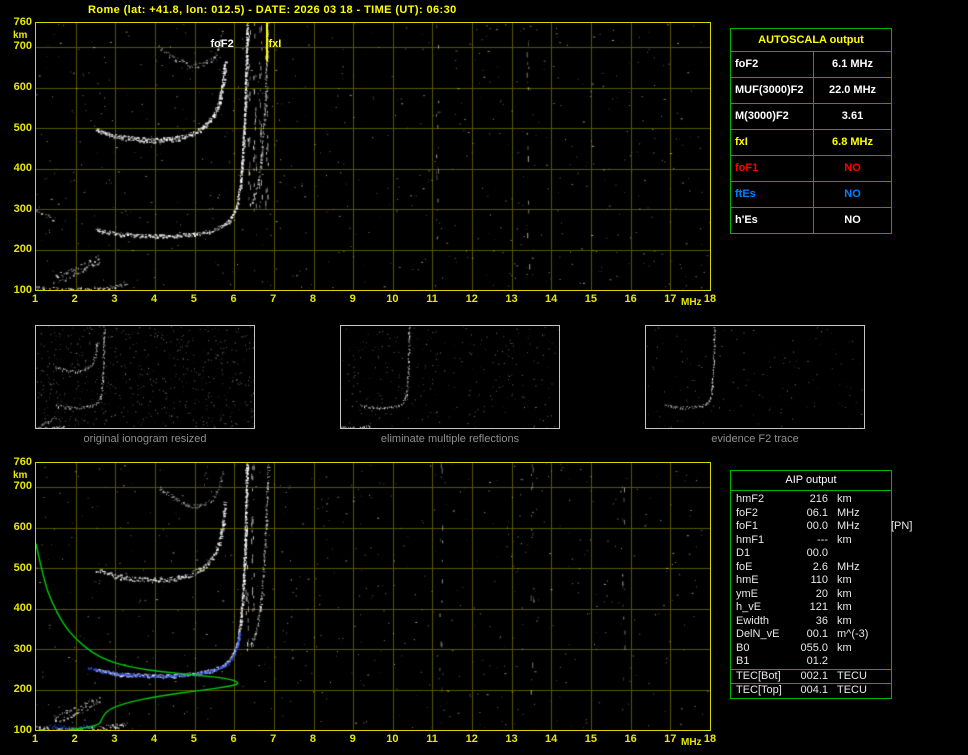 Image resolution: width=968 pixels, height=755 pixels. I want to click on aip-row-value: 01.2, so click(817, 661).